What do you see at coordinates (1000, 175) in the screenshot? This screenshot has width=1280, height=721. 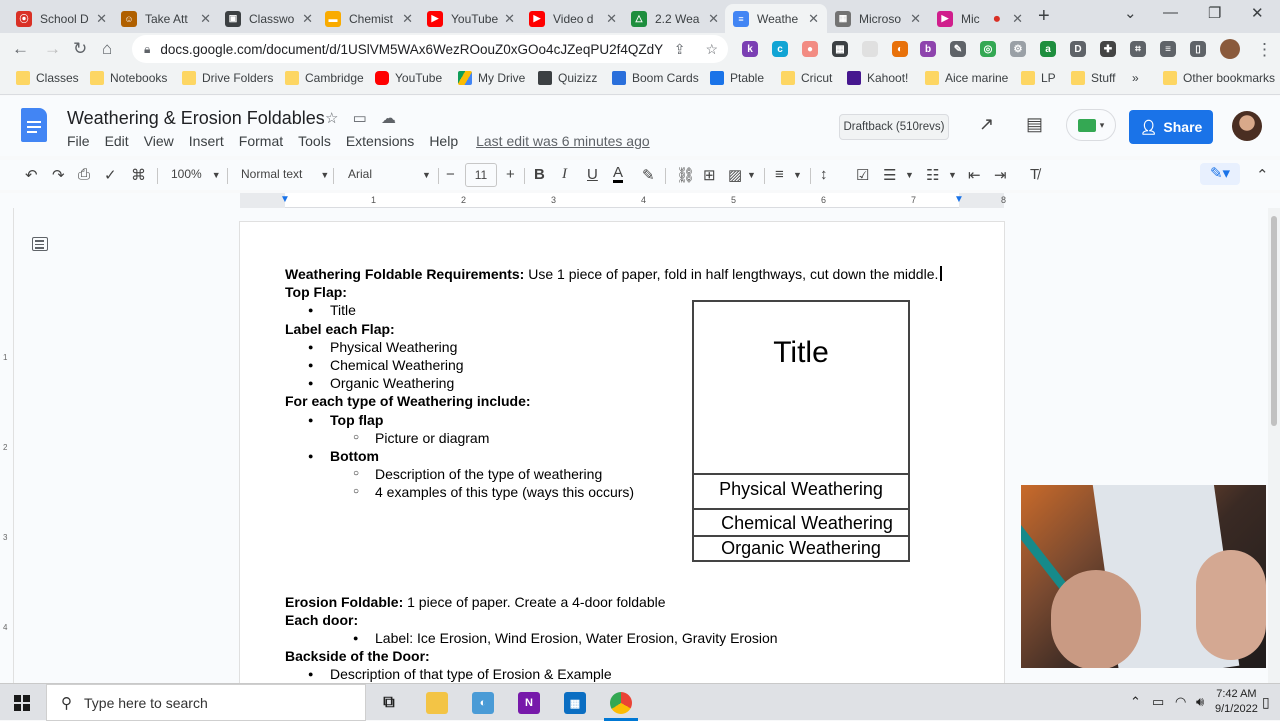 I see `increase-indent-icon: ⇥` at bounding box center [1000, 175].